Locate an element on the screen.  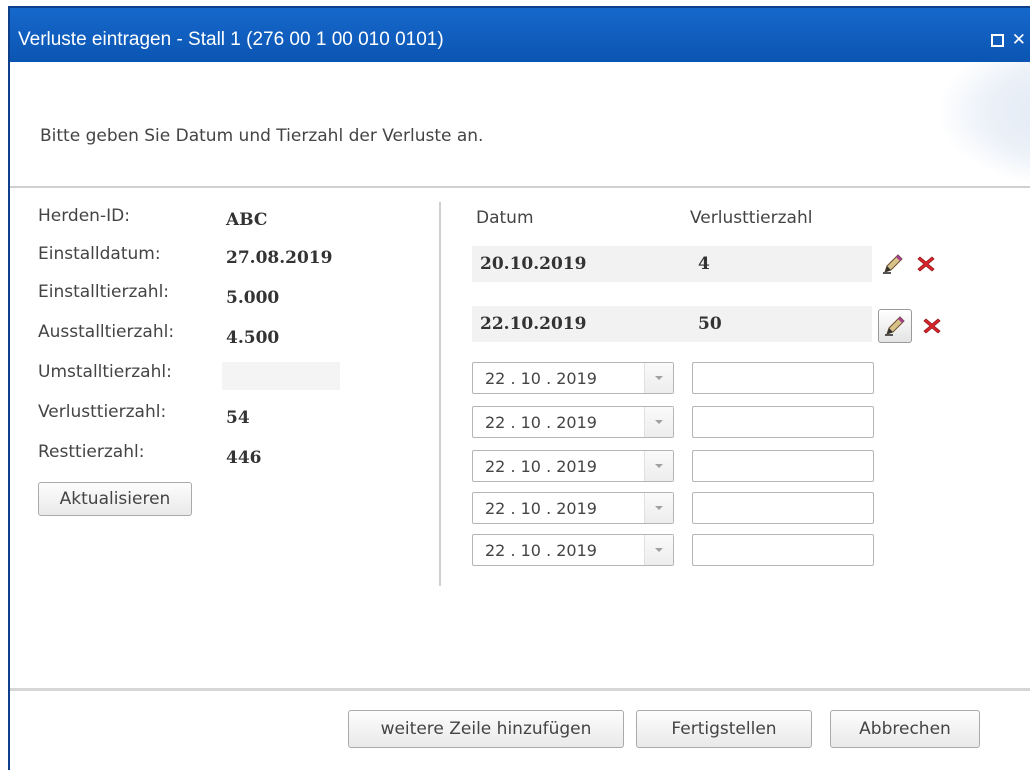
header-divider is located at coordinates (520, 187).